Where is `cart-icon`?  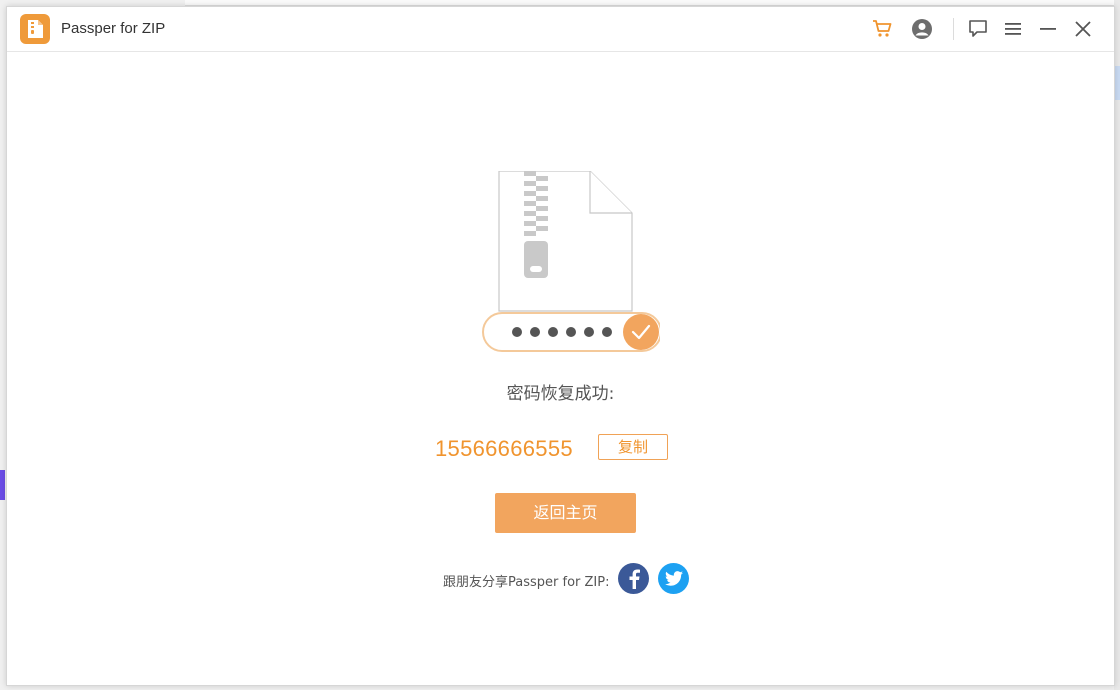 cart-icon is located at coordinates (883, 29).